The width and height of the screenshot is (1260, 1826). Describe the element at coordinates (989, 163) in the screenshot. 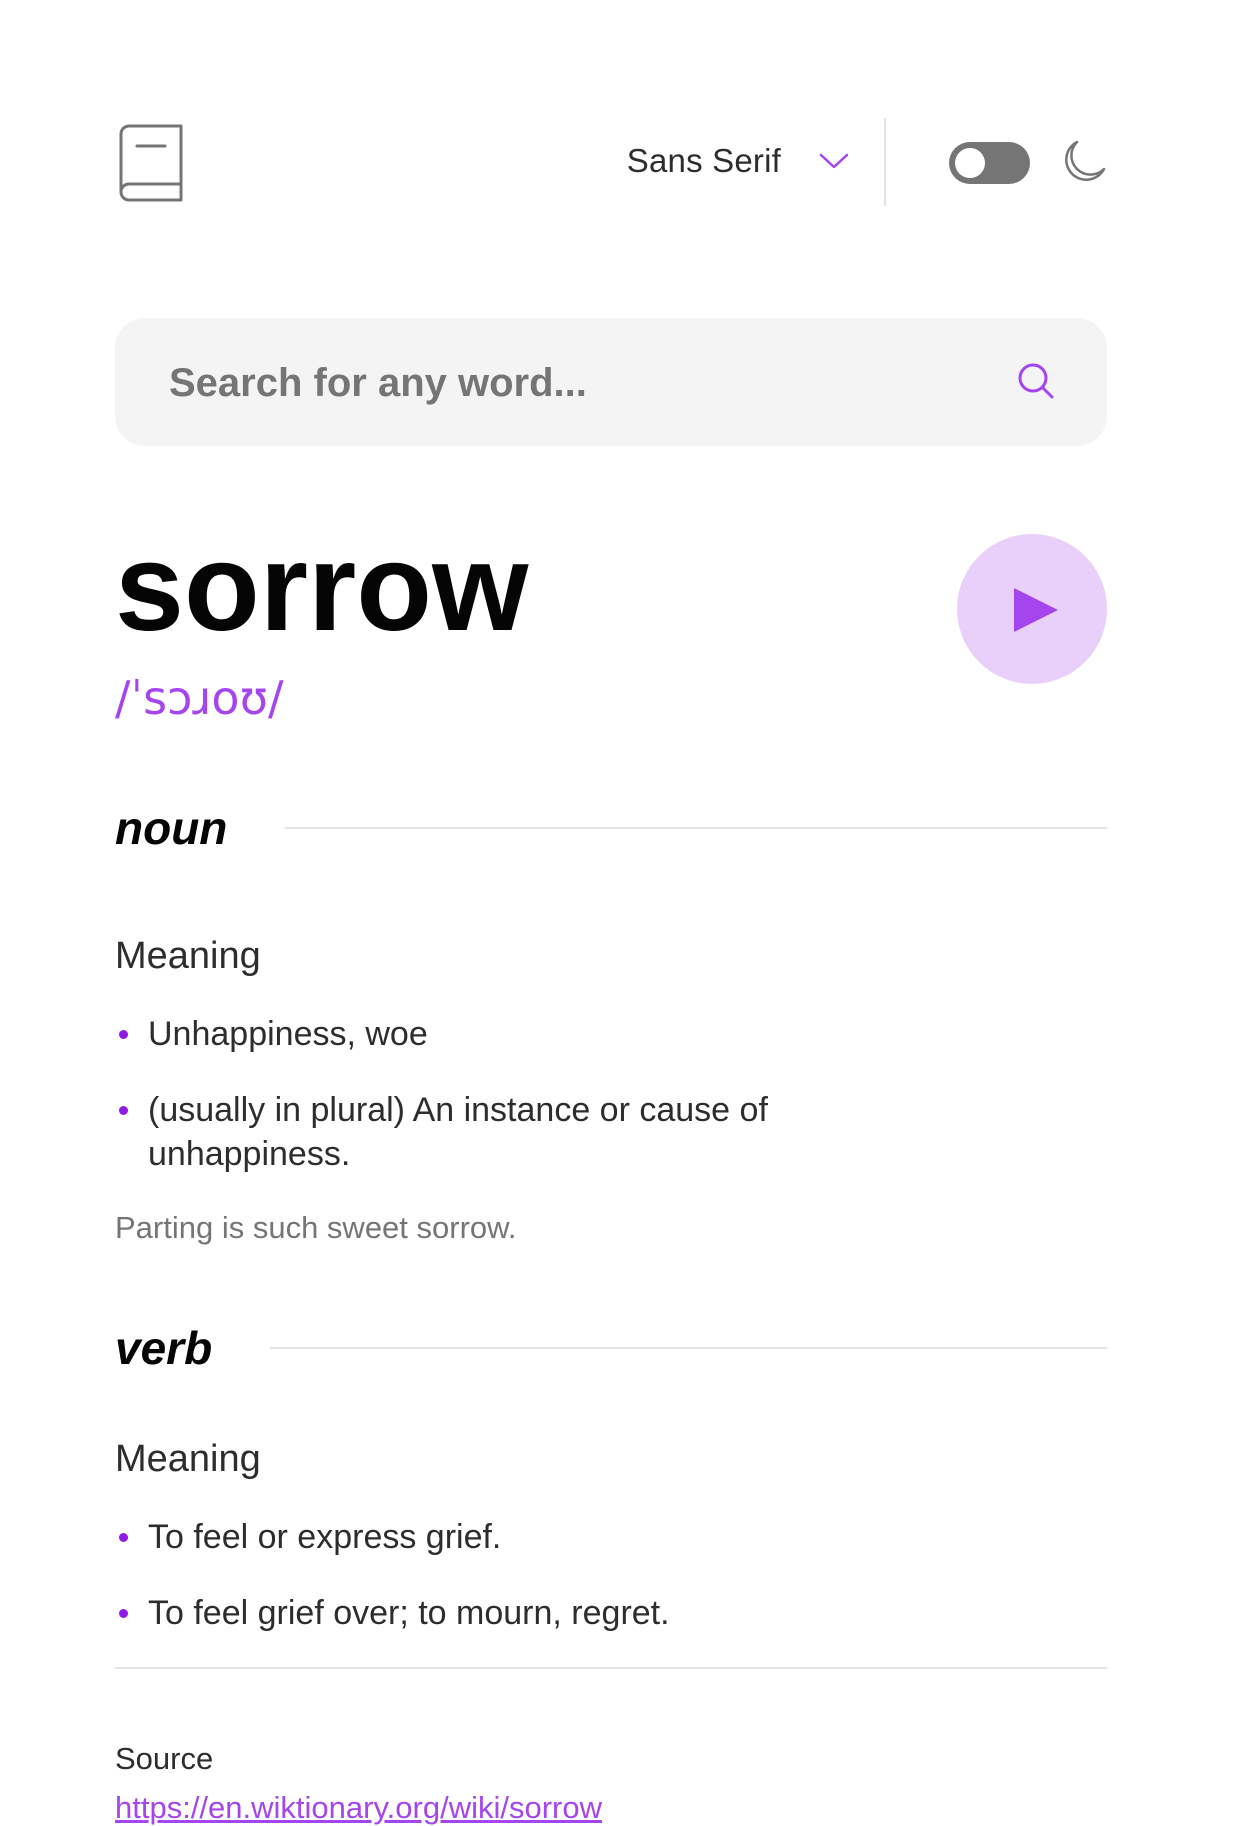

I see `theme-toggle` at that location.